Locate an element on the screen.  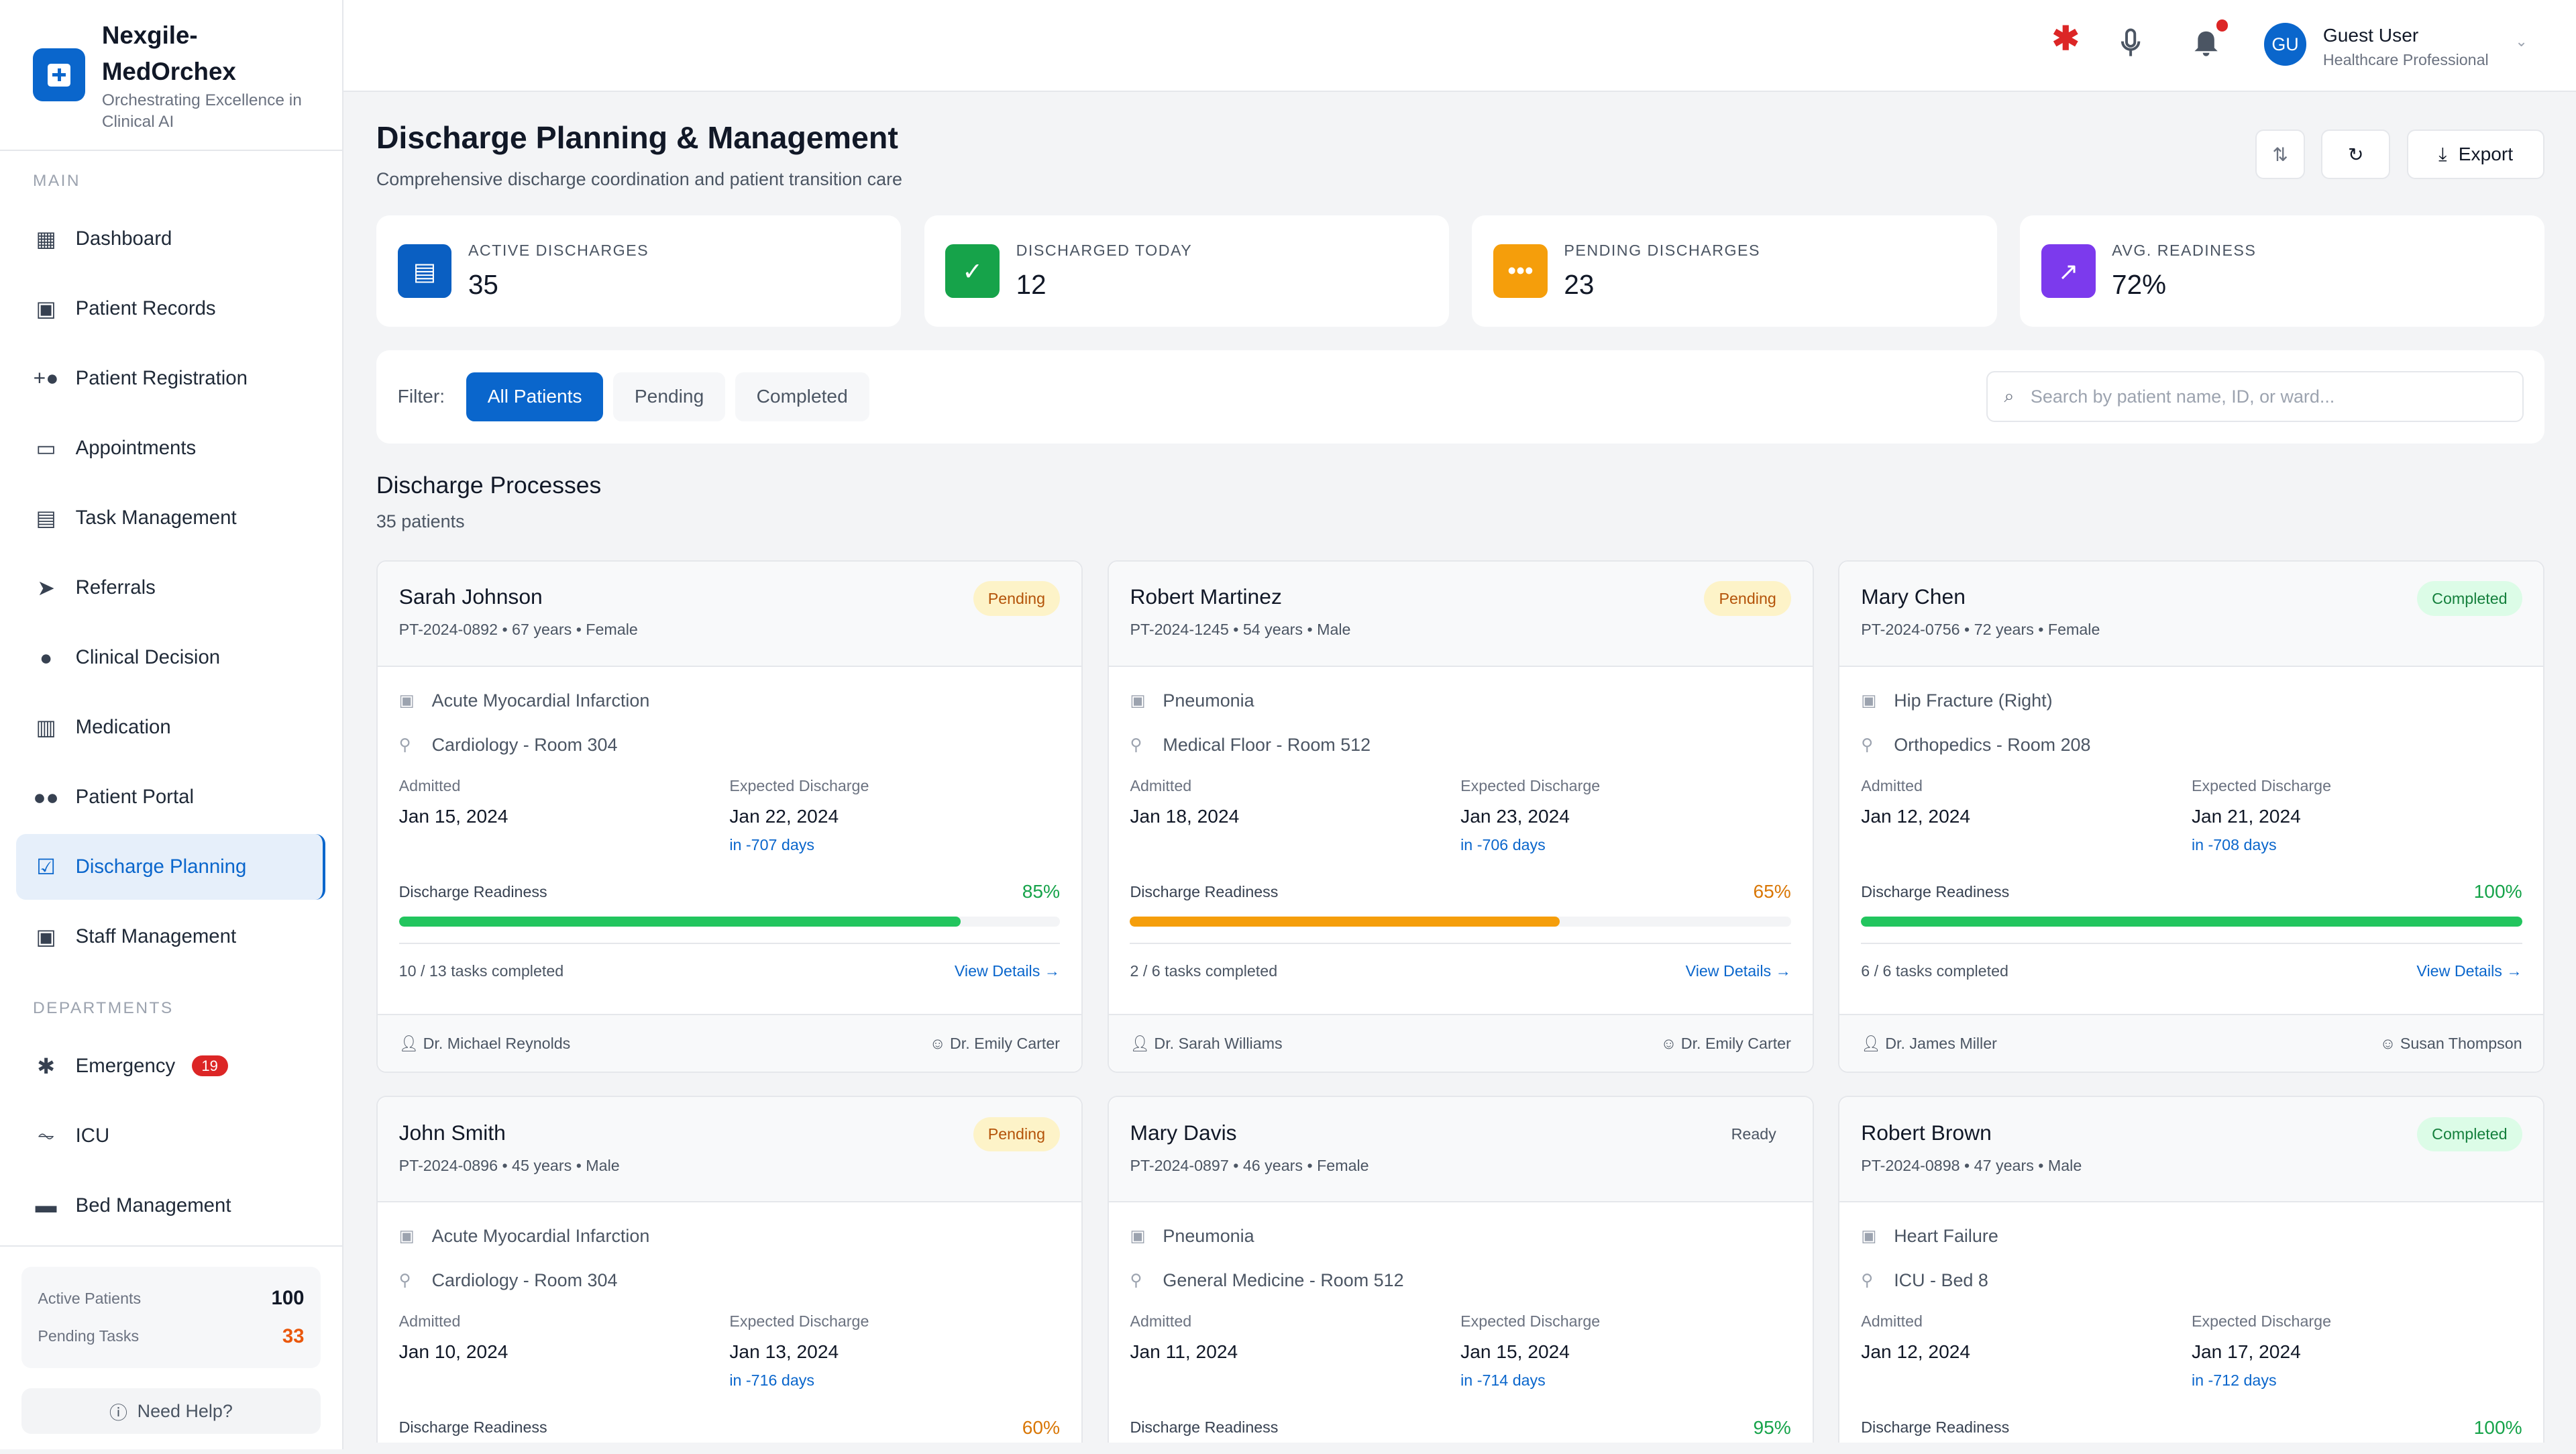
patient-name: John Smith is located at coordinates (729, 1133).